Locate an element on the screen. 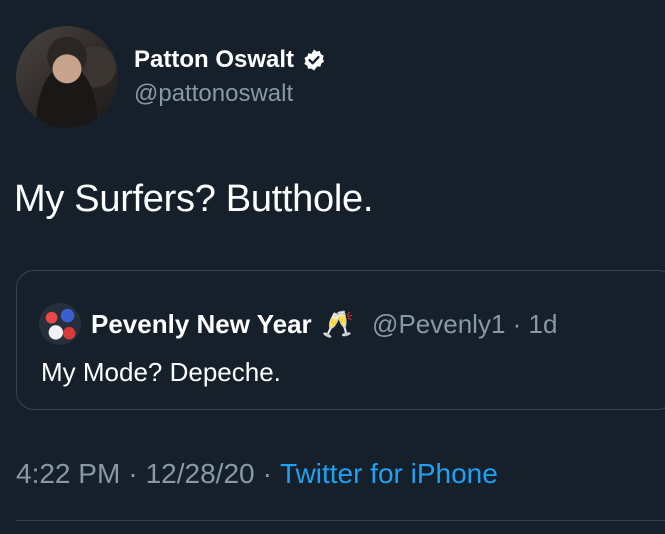  tweet-time: 4:22 PM is located at coordinates (68, 474).